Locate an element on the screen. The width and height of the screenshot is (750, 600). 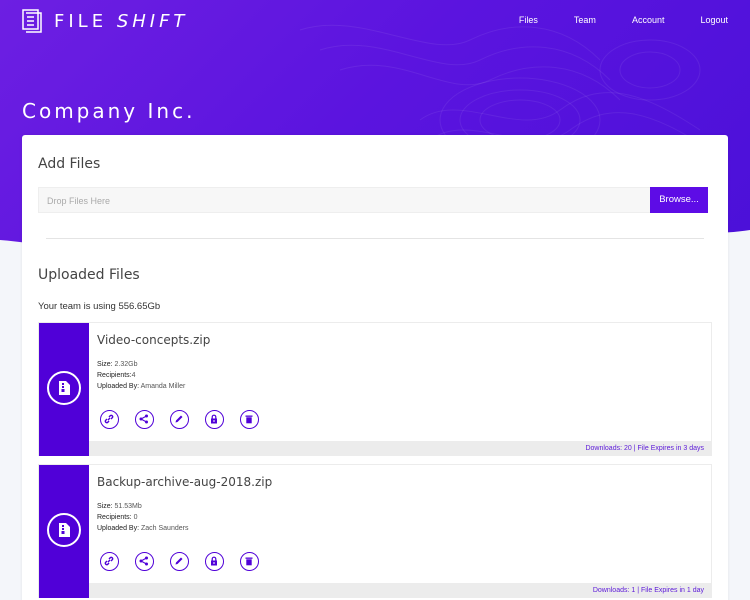
file-stats: Downloads: 1 | File Expires in 1 day is located at coordinates (400, 590).